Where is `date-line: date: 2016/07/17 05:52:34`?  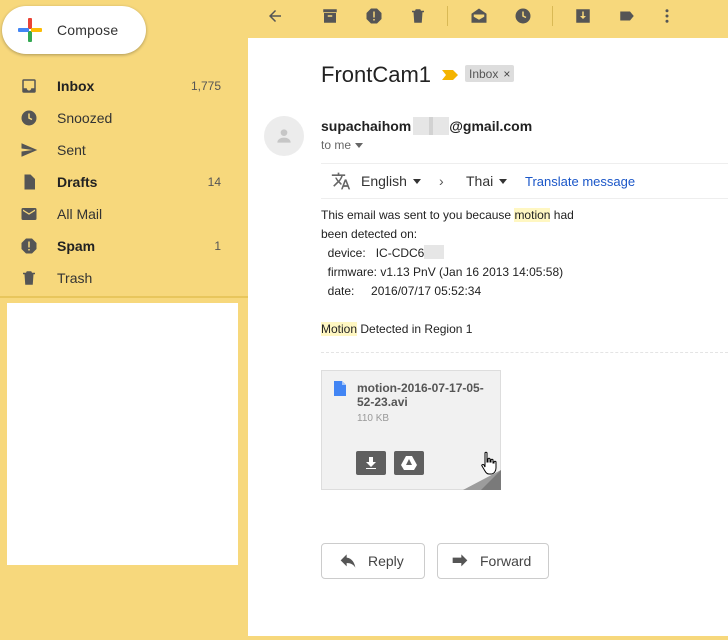 date-line: date: 2016/07/17 05:52:34 is located at coordinates (401, 291).